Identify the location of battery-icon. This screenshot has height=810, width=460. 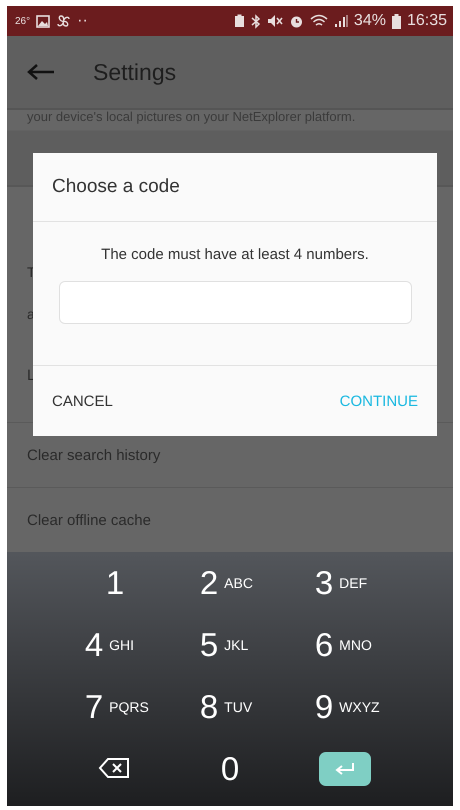
(396, 21).